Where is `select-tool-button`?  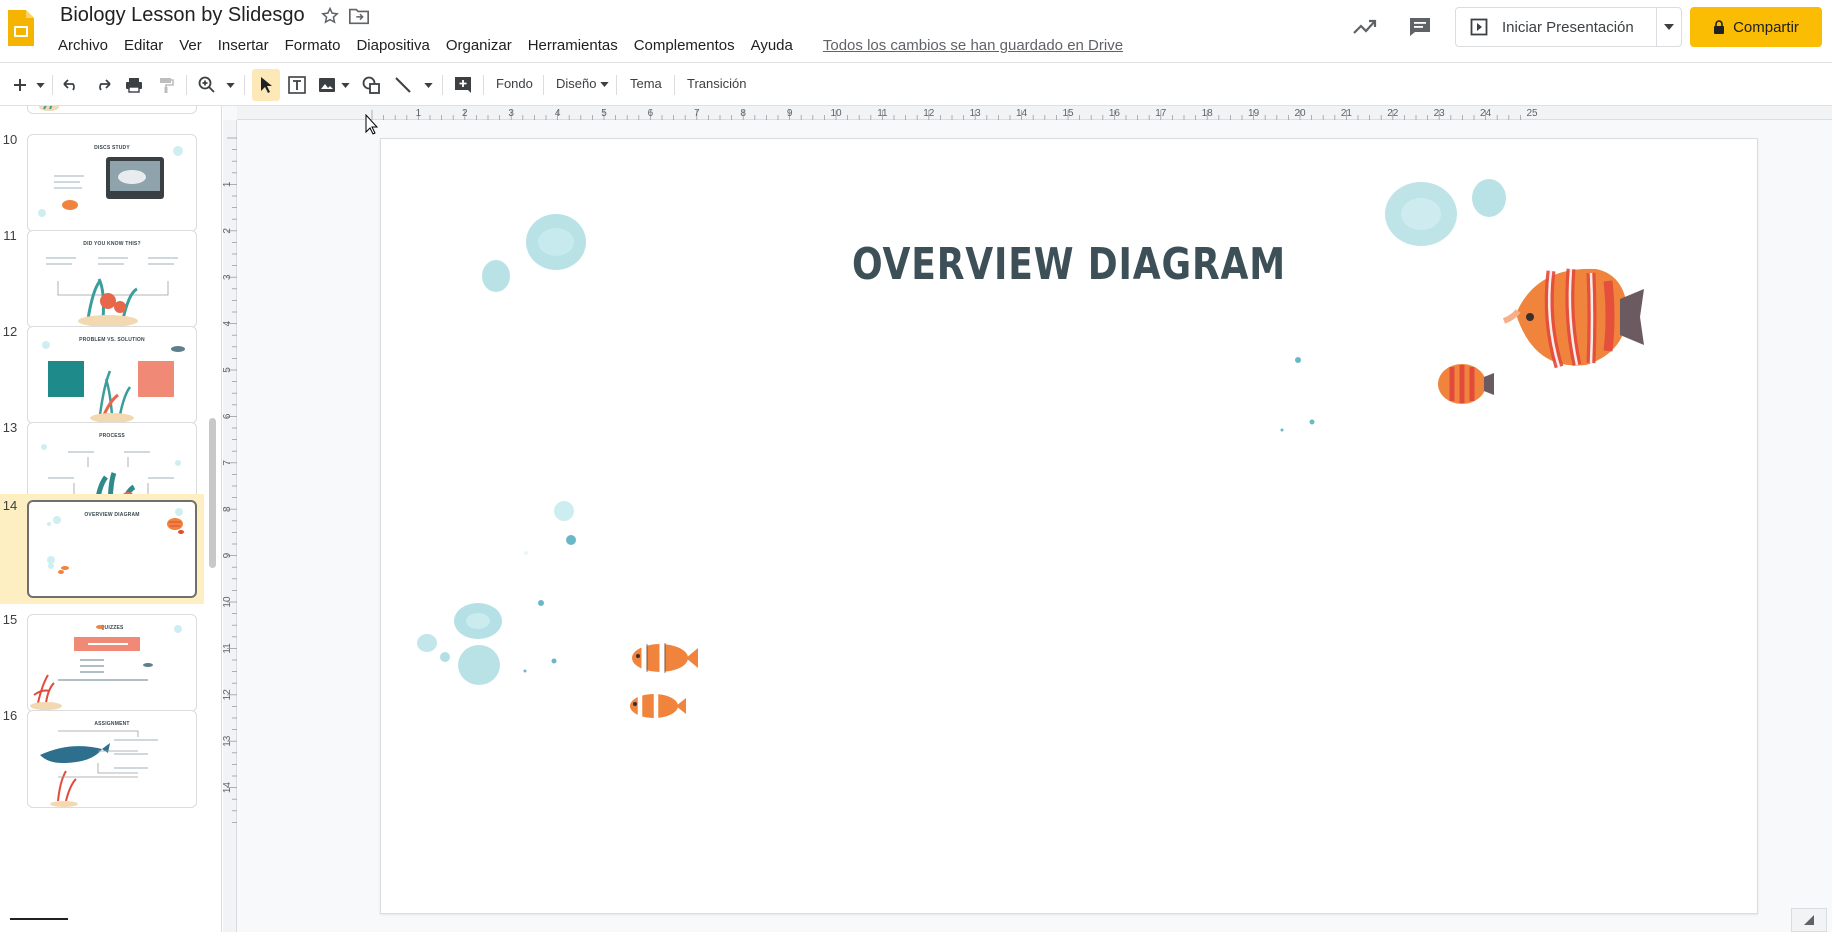 select-tool-button is located at coordinates (266, 85).